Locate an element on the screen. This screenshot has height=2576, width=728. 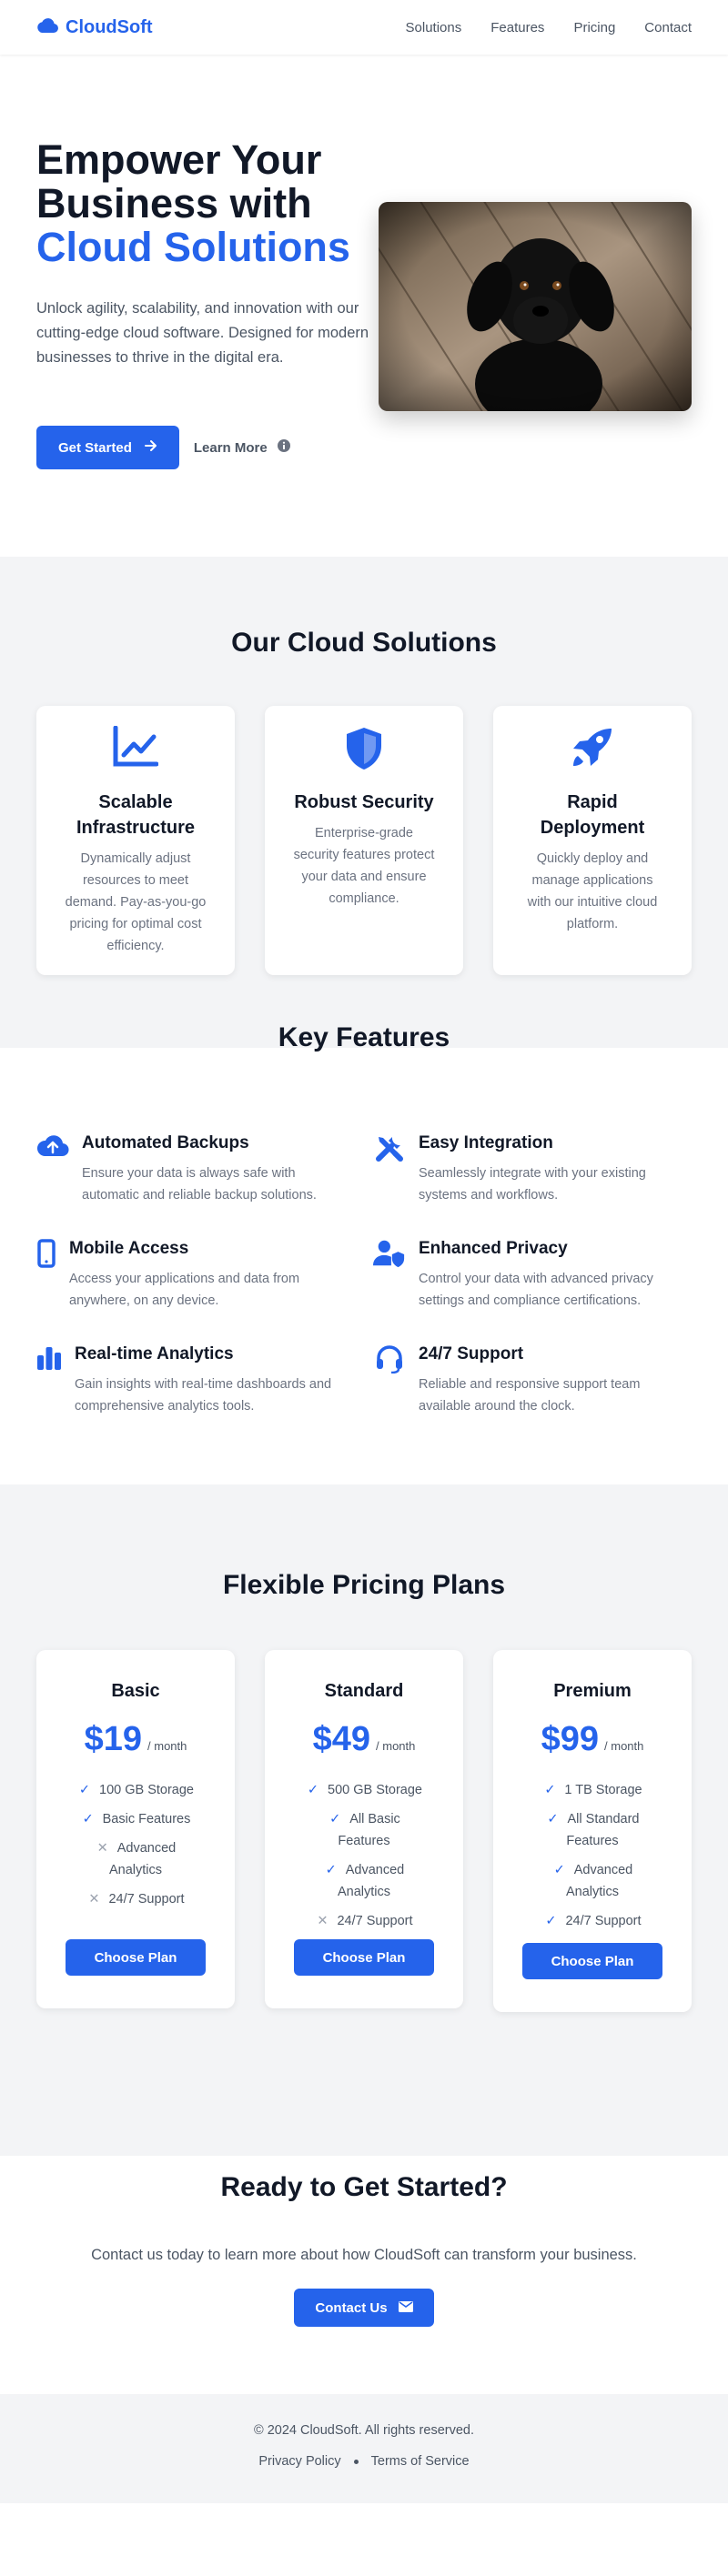
nav-contact: Contact is located at coordinates (668, 27).